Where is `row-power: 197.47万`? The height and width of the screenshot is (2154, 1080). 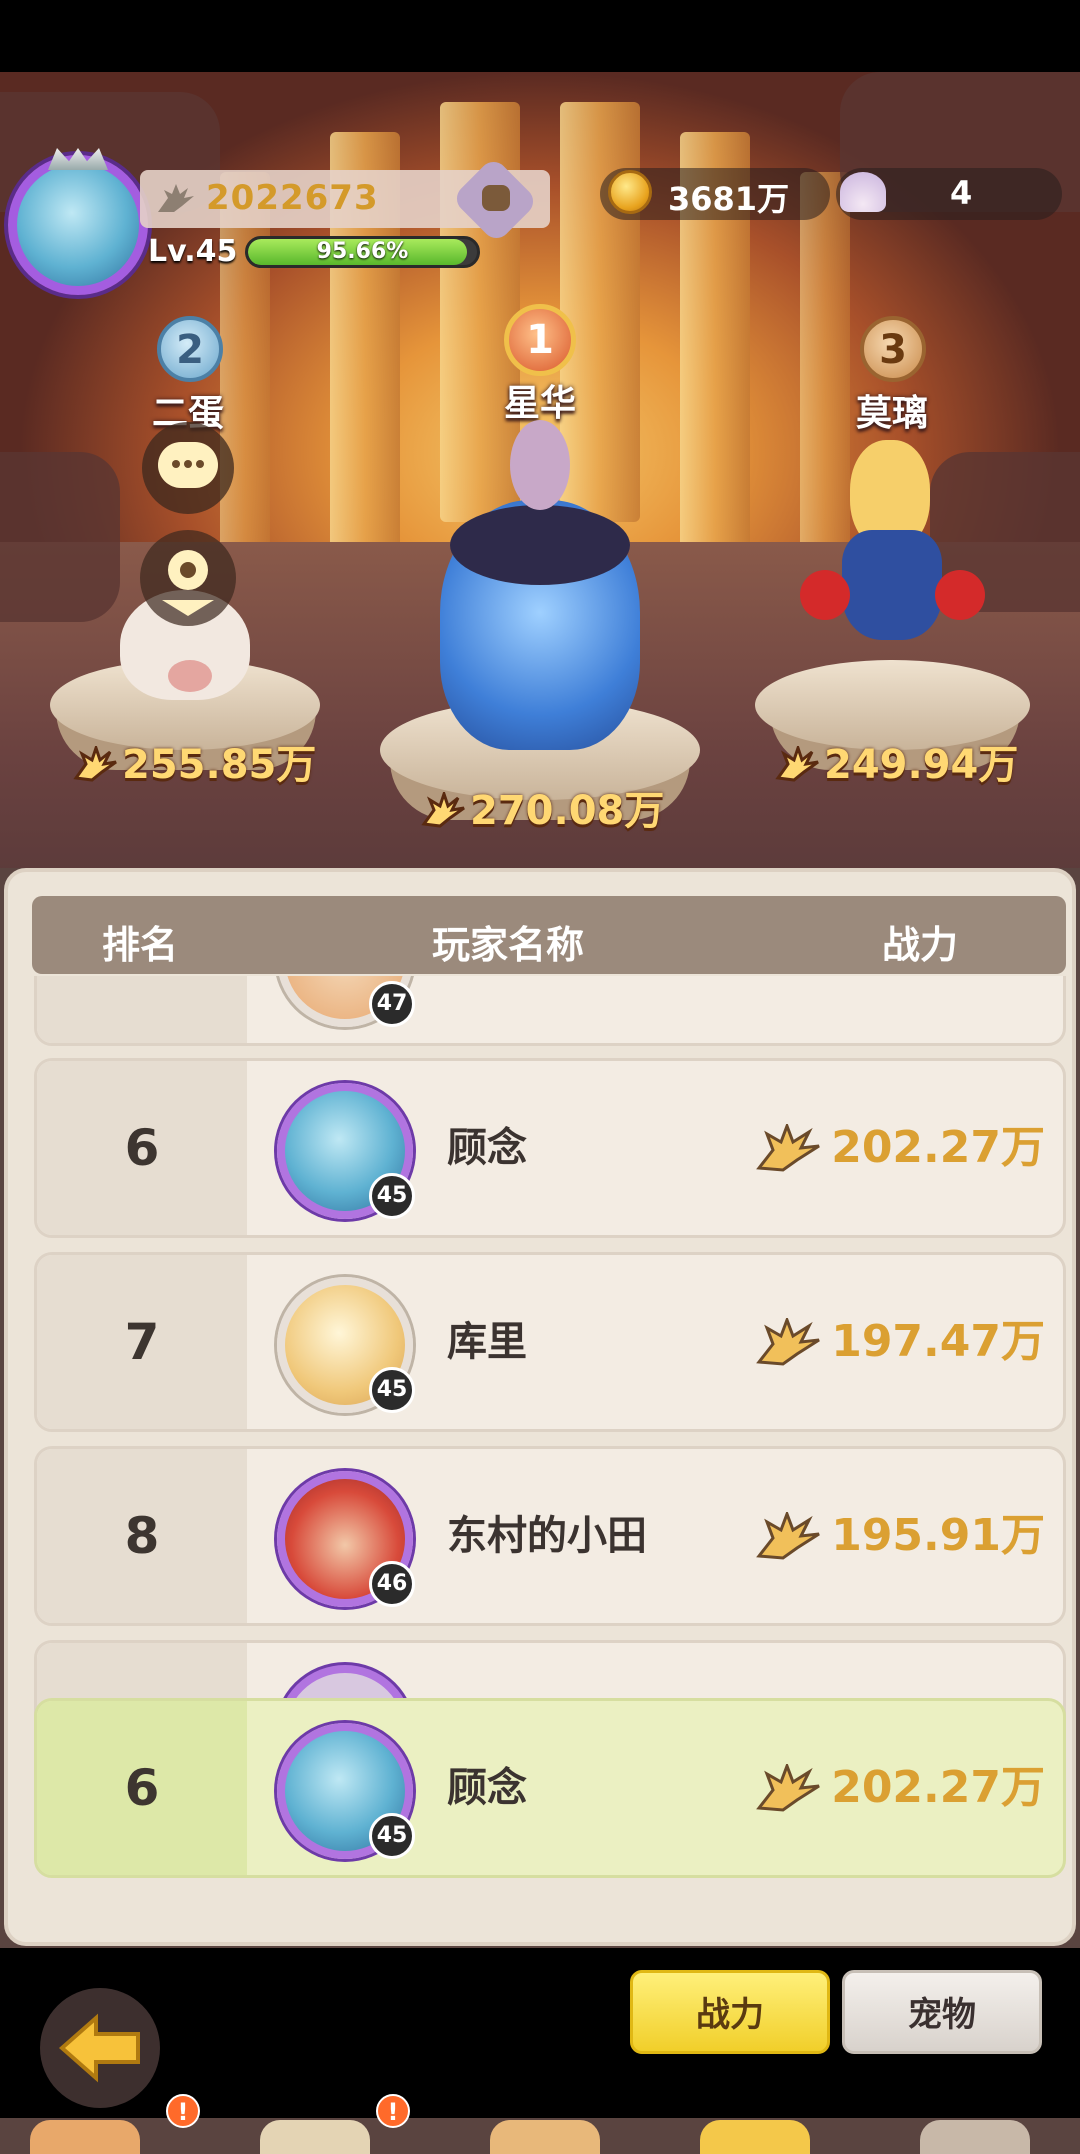 row-power: 197.47万 is located at coordinates (899, 1342).